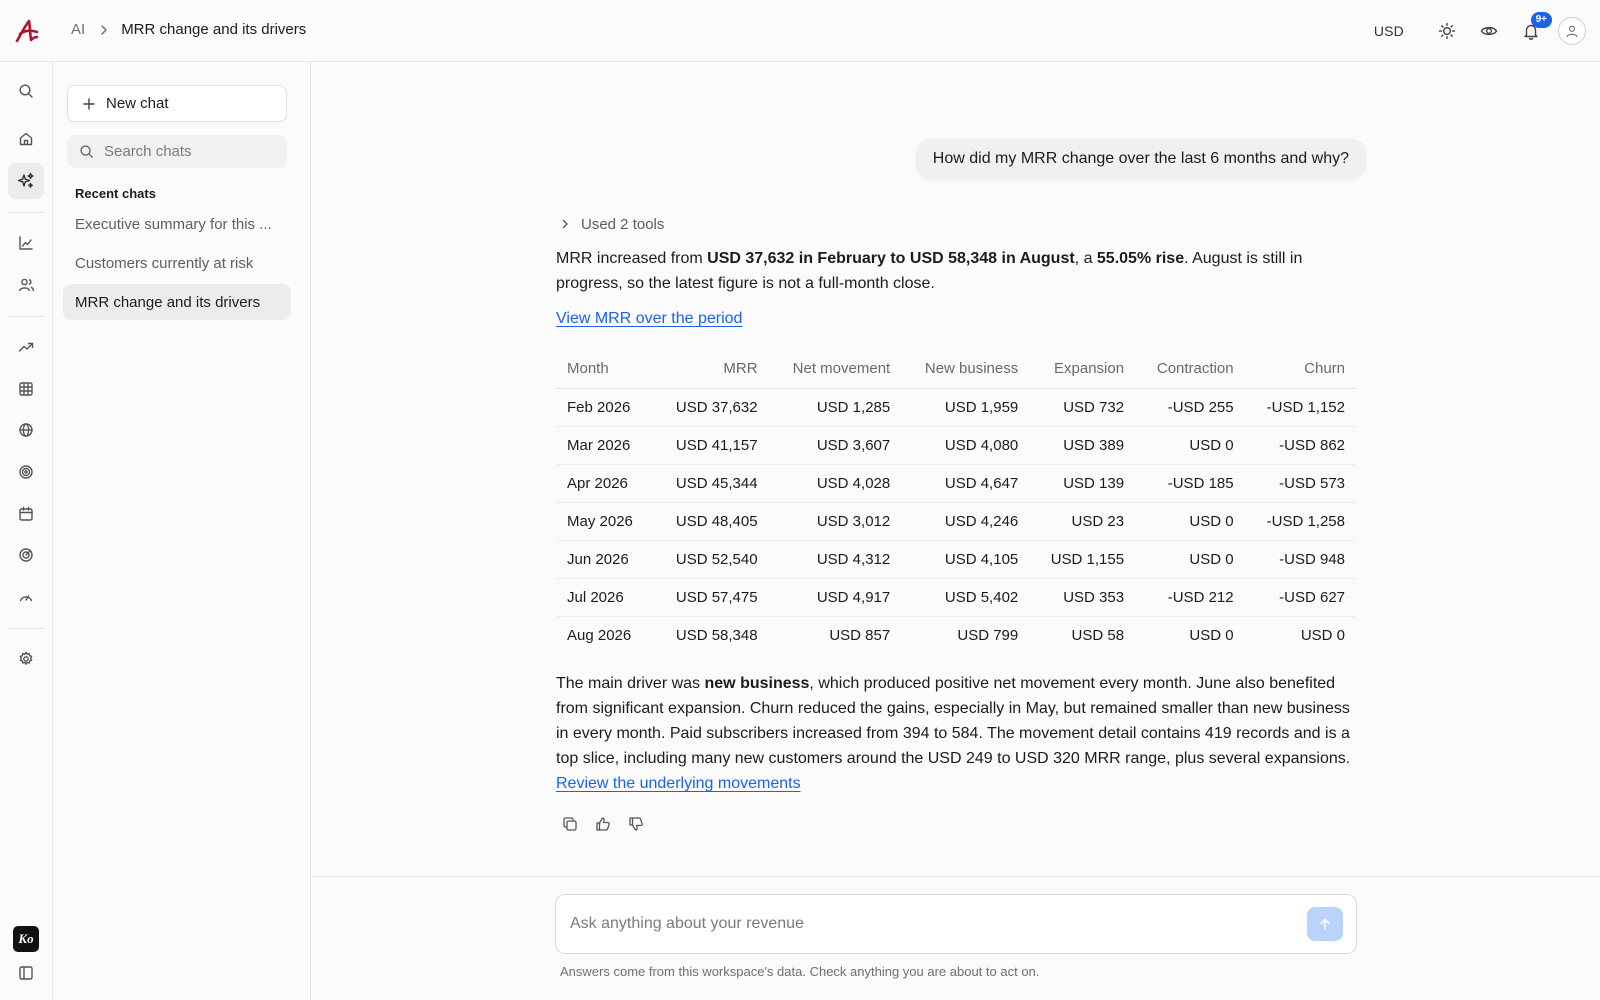 This screenshot has height=1000, width=1600. I want to click on table-cell: -USD 862, so click(1300, 445).